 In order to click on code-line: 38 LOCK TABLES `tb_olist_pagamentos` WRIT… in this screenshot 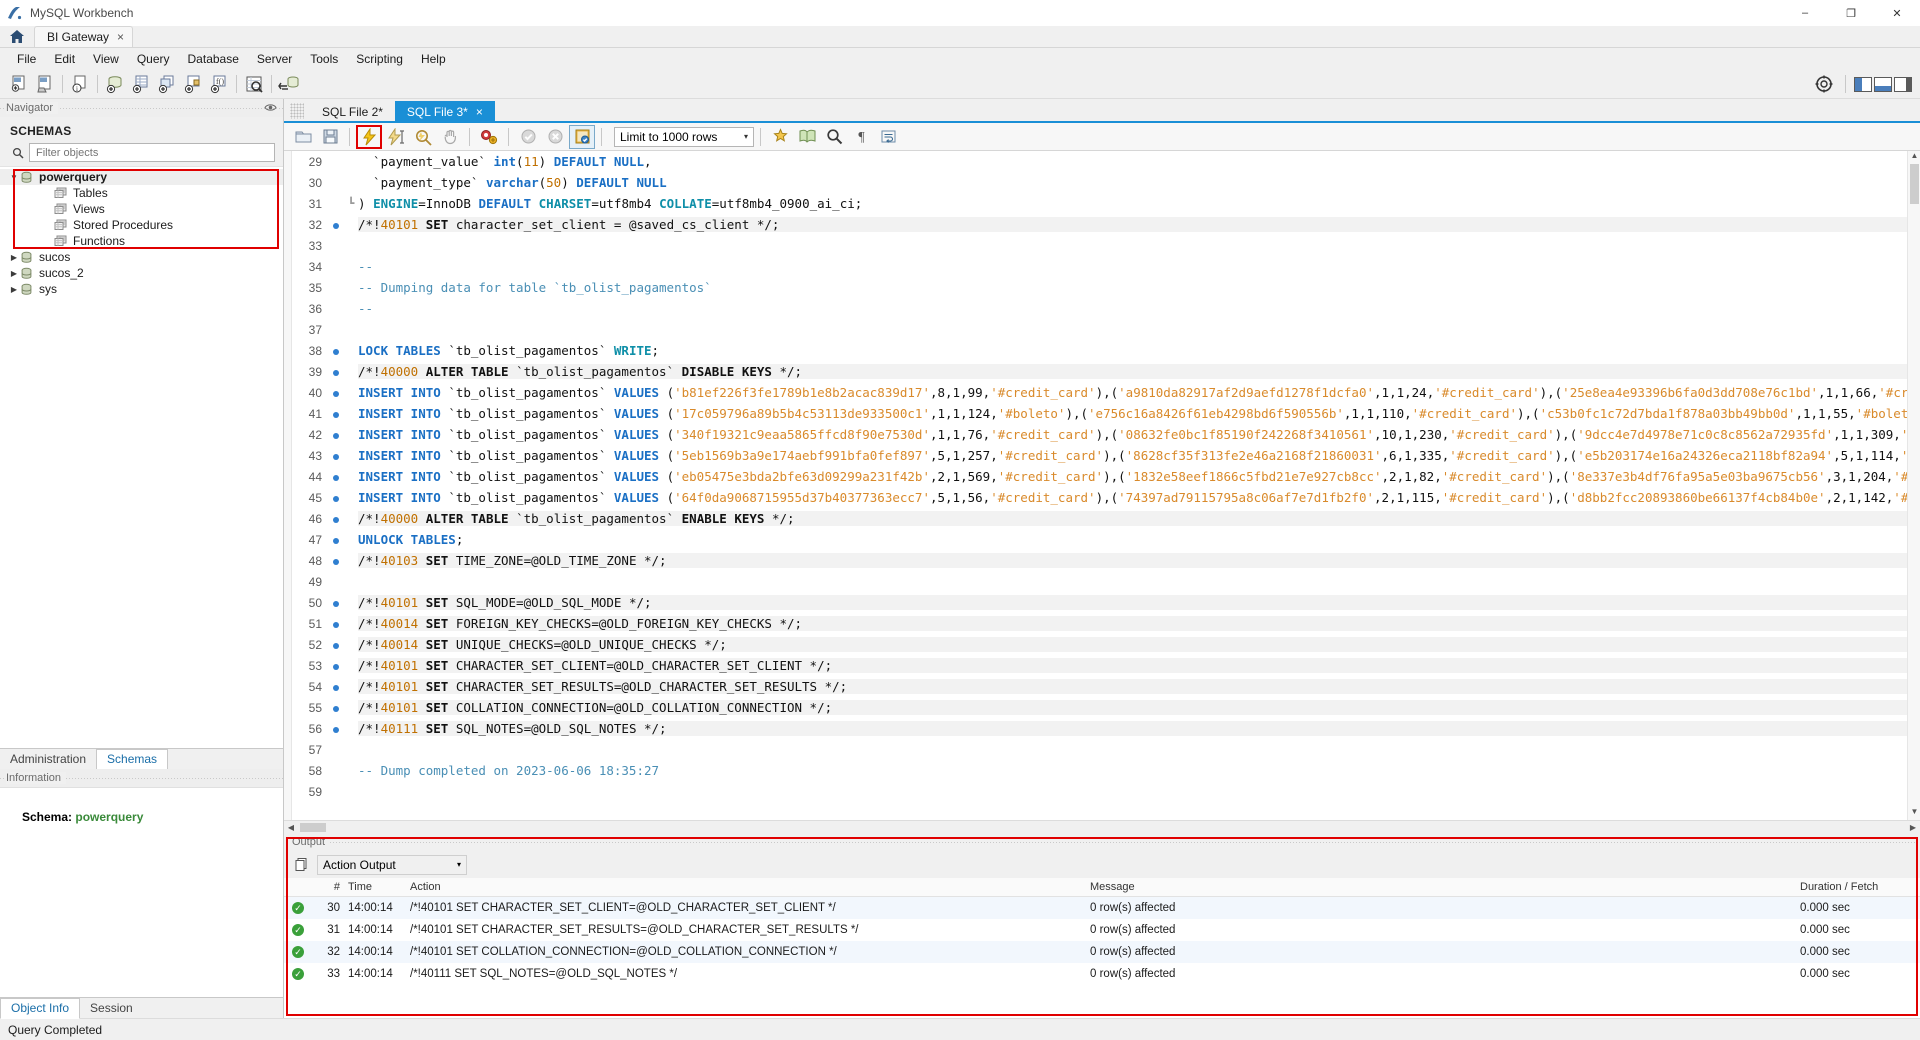, I will do `click(1099, 350)`.